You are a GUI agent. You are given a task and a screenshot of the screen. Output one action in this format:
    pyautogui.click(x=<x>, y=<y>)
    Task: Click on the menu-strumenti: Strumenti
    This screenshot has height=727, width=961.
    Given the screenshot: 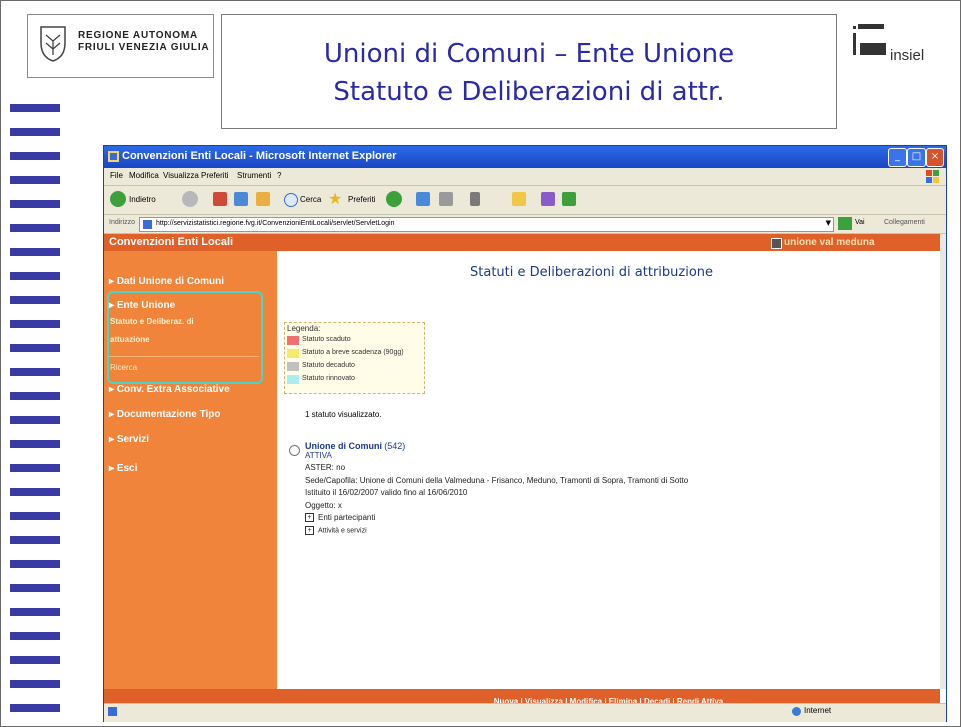 What is the action you would take?
    pyautogui.click(x=254, y=175)
    